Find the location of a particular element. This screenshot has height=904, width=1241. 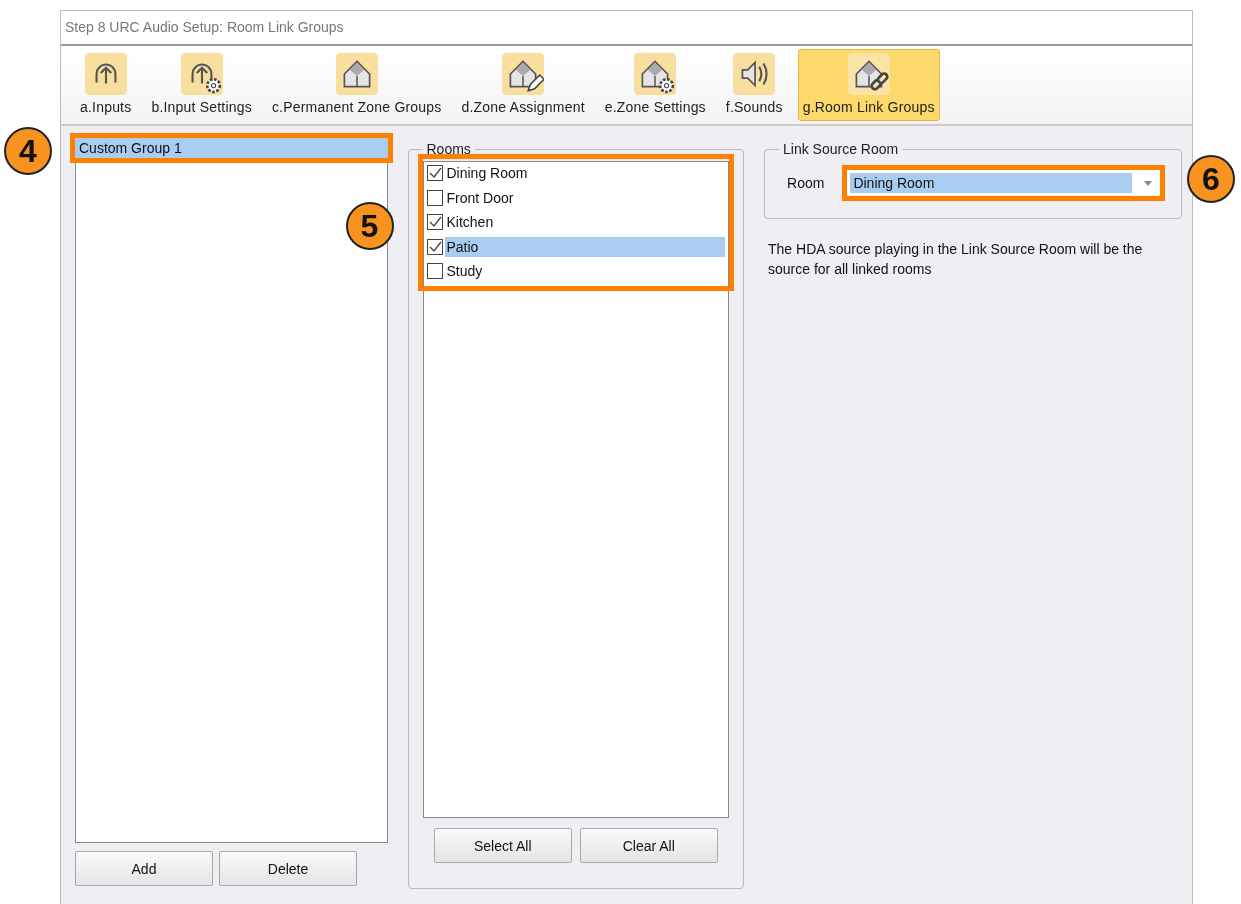

toolbar-tab: e.Zone Settings is located at coordinates (655, 85).